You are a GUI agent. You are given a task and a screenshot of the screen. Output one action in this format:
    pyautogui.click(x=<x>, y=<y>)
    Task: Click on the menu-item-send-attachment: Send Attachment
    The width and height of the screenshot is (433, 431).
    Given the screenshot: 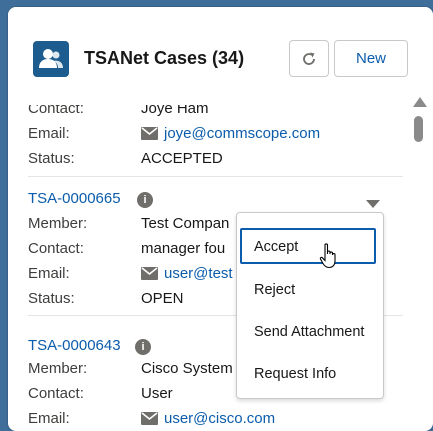 What is the action you would take?
    pyautogui.click(x=308, y=331)
    